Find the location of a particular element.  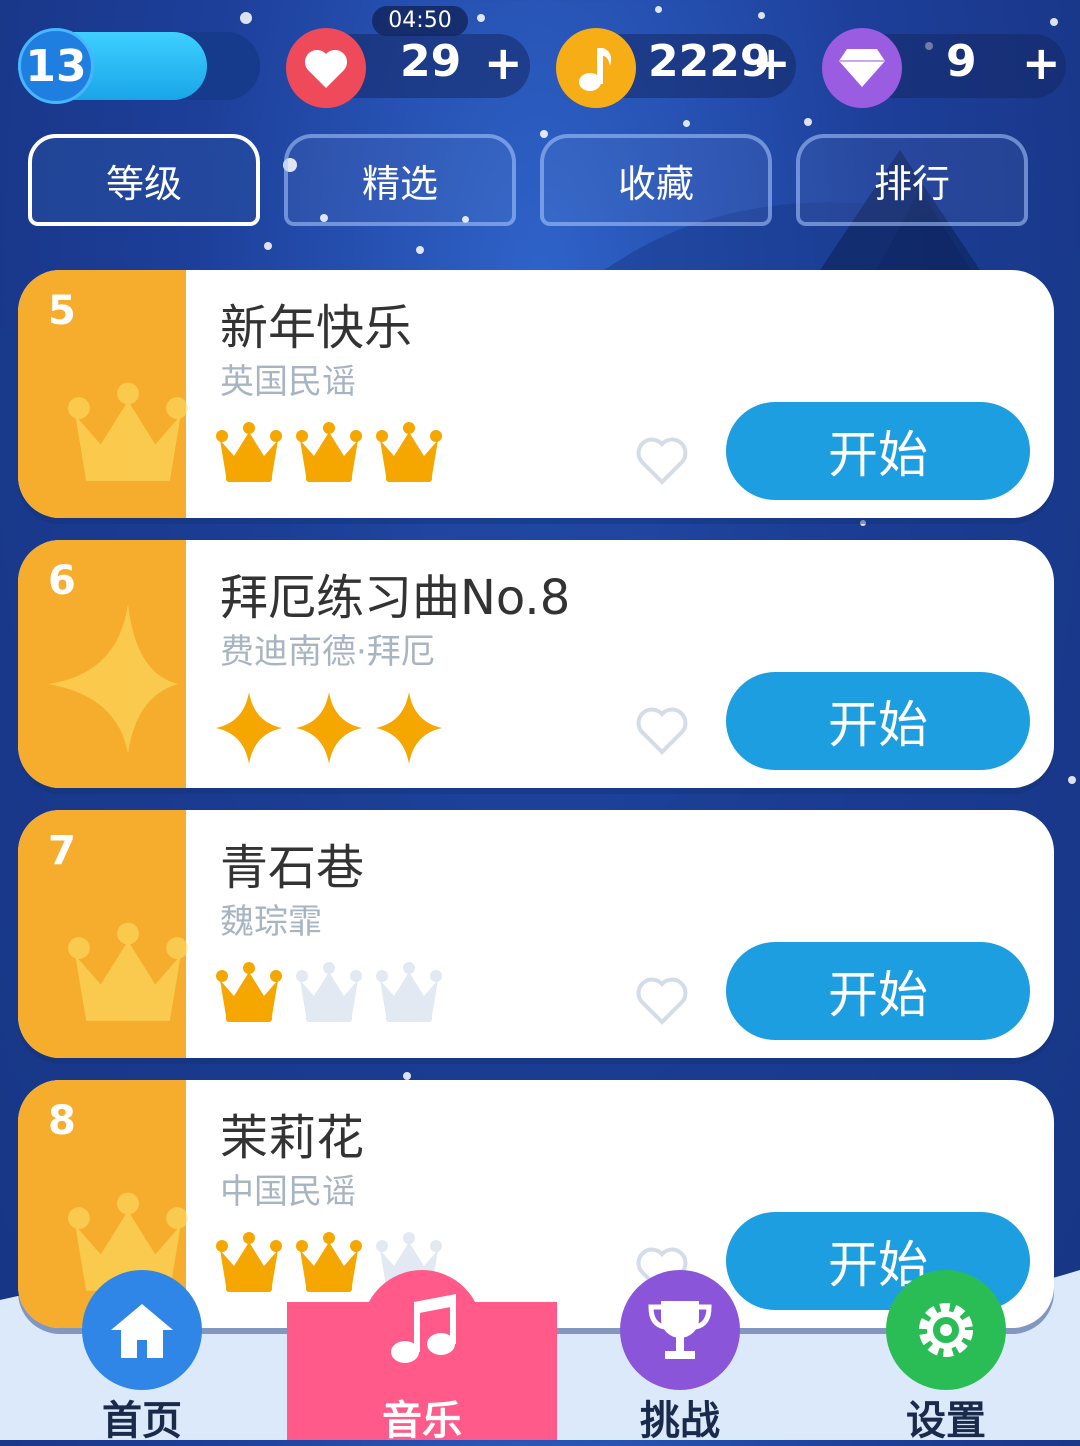

song-title: 拜厄练习曲No.8 is located at coordinates (395, 598).